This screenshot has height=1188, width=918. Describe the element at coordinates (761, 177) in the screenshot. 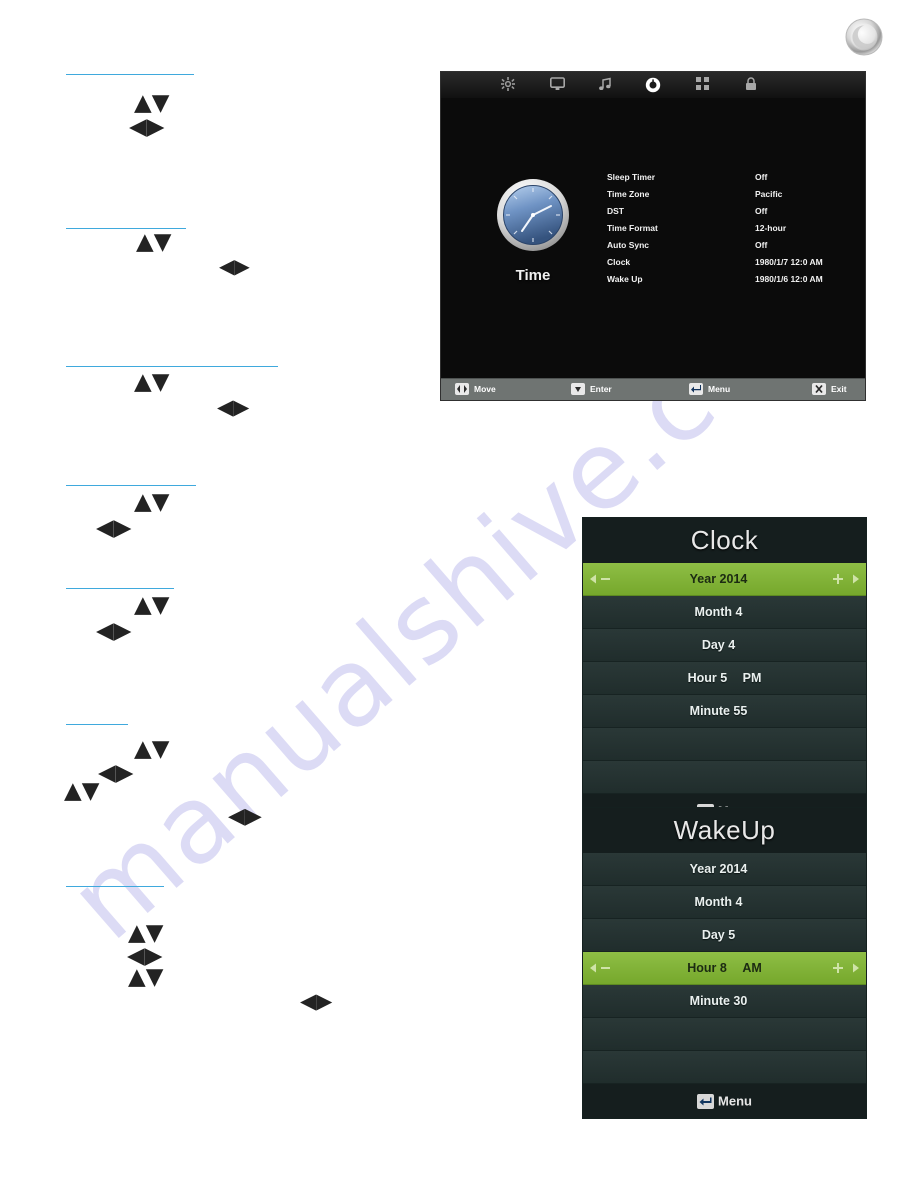

I see `osd-setting-value: Off` at that location.